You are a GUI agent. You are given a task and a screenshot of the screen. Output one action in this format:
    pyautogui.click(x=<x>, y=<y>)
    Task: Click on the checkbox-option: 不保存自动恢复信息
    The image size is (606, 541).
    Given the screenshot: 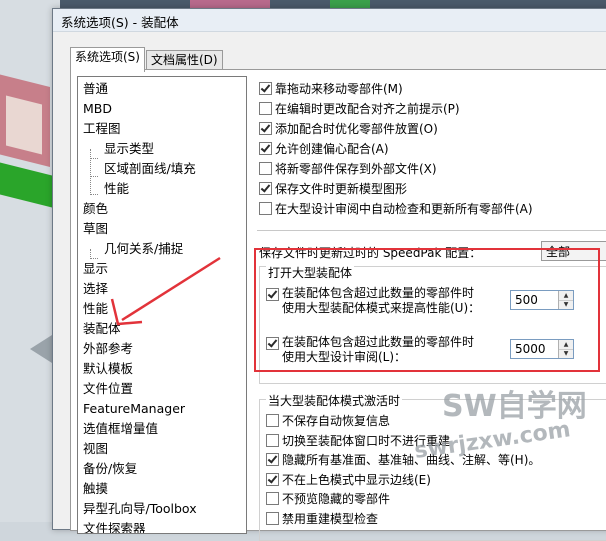 What is the action you would take?
    pyautogui.click(x=328, y=421)
    